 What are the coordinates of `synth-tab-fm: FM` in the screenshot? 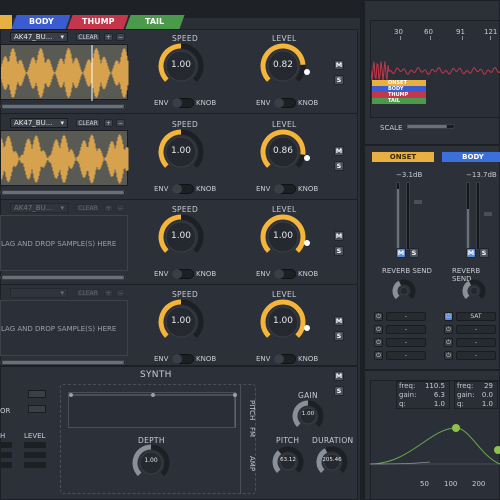 It's located at (252, 432).